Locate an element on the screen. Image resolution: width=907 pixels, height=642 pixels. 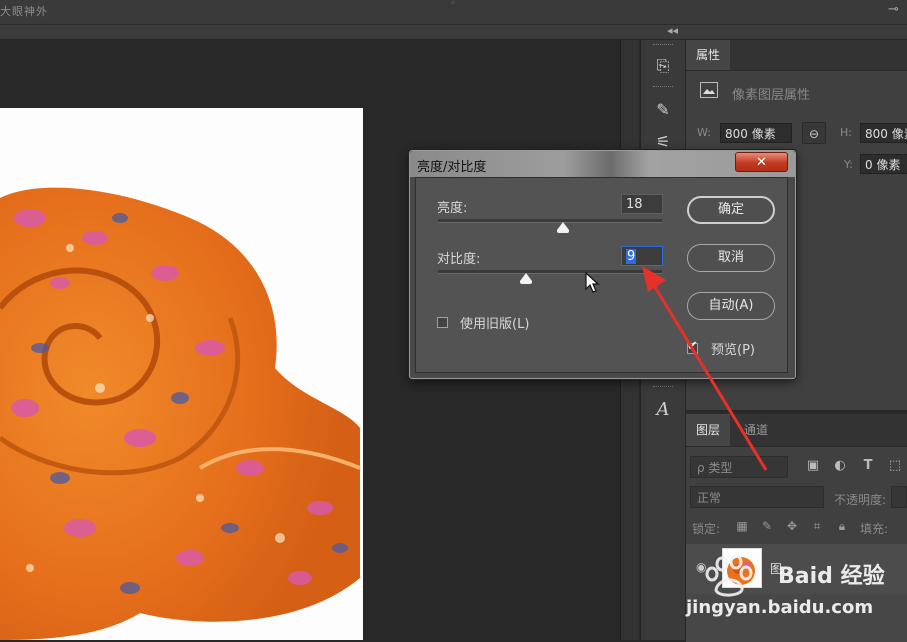
pin-icon: ⊸ is located at coordinates (893, 9).